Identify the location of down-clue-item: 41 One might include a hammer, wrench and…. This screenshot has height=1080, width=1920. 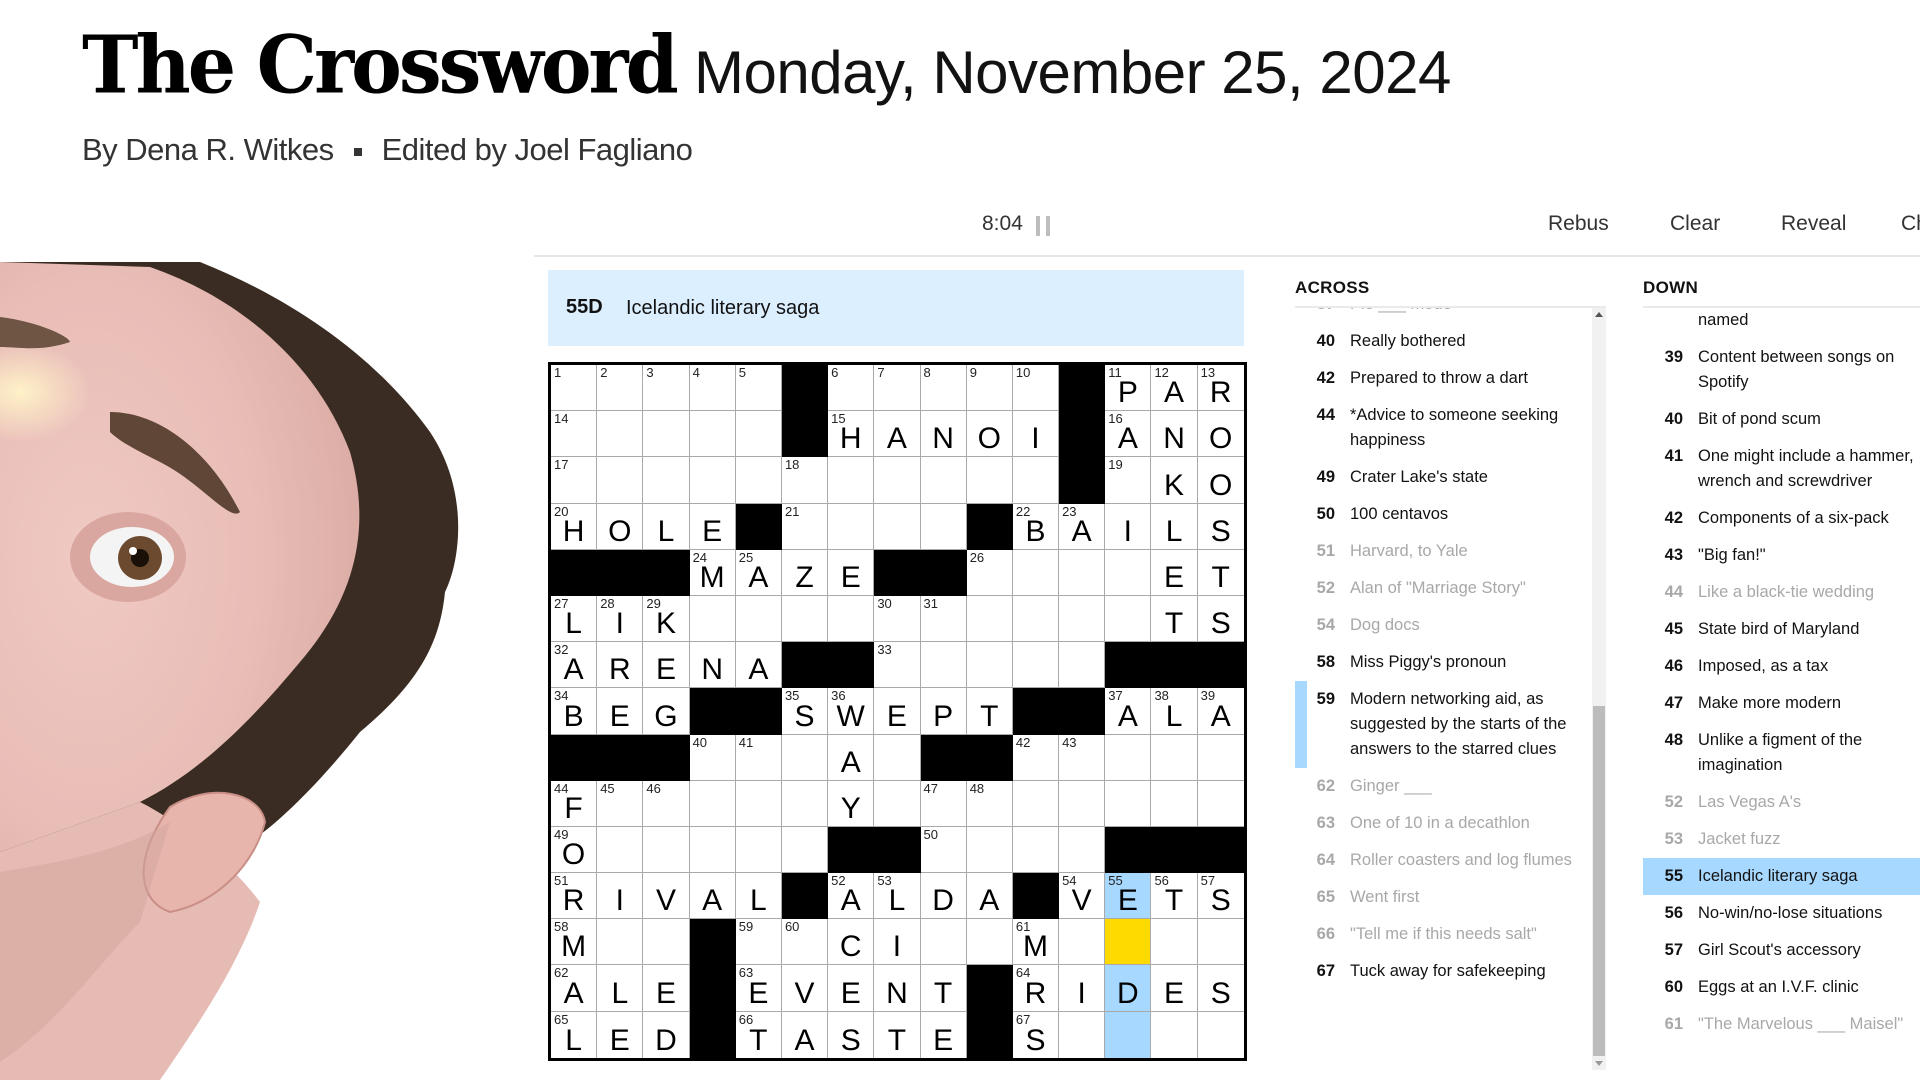
(1781, 469).